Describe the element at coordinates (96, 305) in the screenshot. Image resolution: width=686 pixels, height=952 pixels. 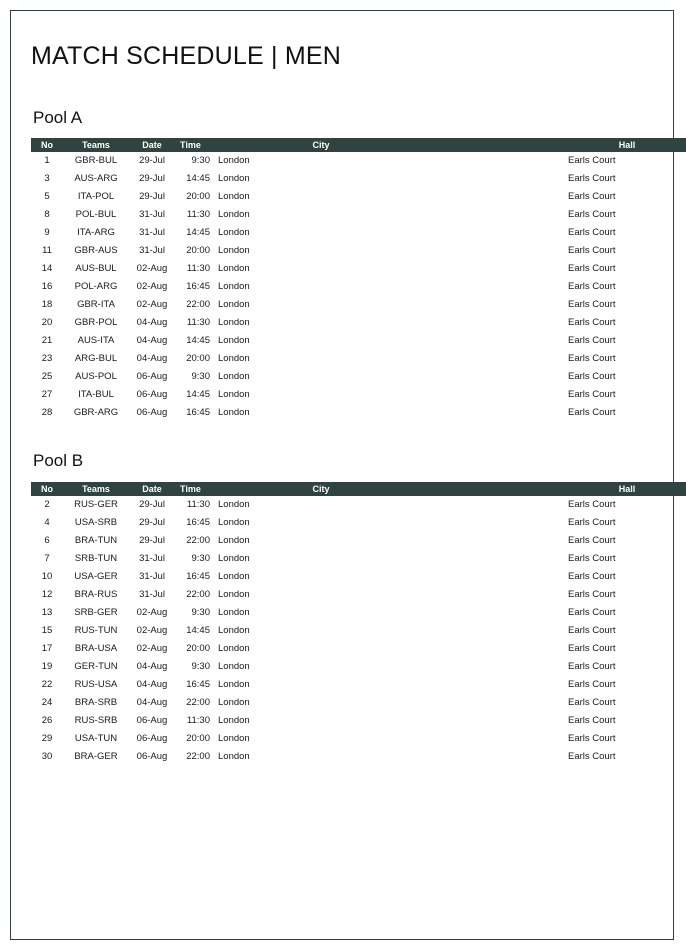
I see `cell-teams: GBR-ITA` at that location.